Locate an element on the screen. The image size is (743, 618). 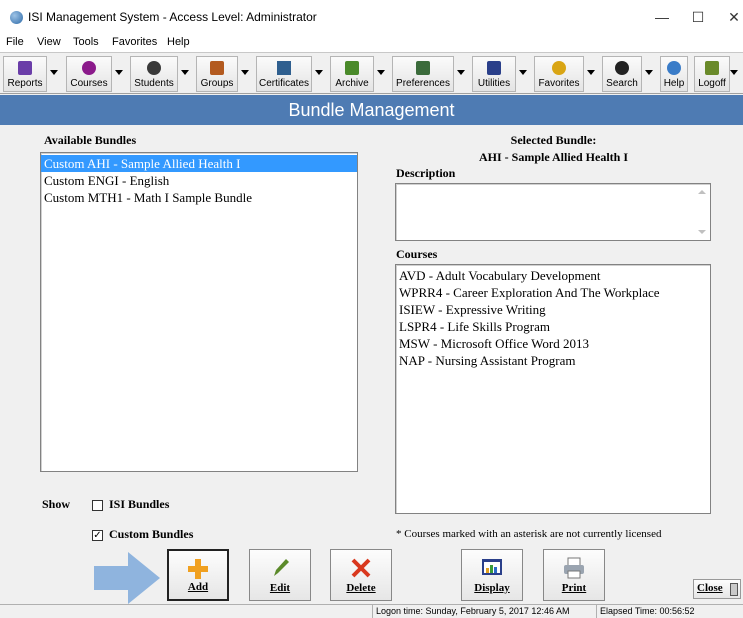
menu-bar: File View Tools Favorites Help is located at coordinates (371, 43).